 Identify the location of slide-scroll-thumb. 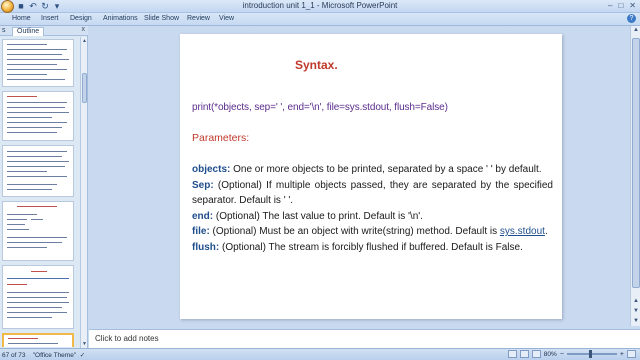
(636, 163).